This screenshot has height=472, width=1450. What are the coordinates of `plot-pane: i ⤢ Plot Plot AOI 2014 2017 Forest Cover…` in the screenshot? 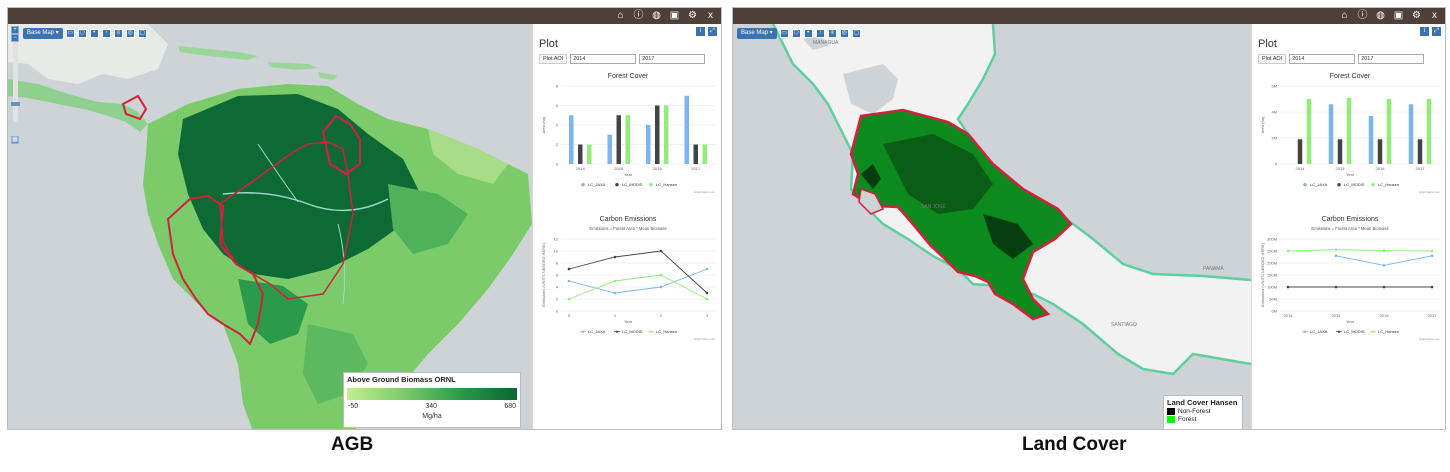 It's located at (1348, 226).